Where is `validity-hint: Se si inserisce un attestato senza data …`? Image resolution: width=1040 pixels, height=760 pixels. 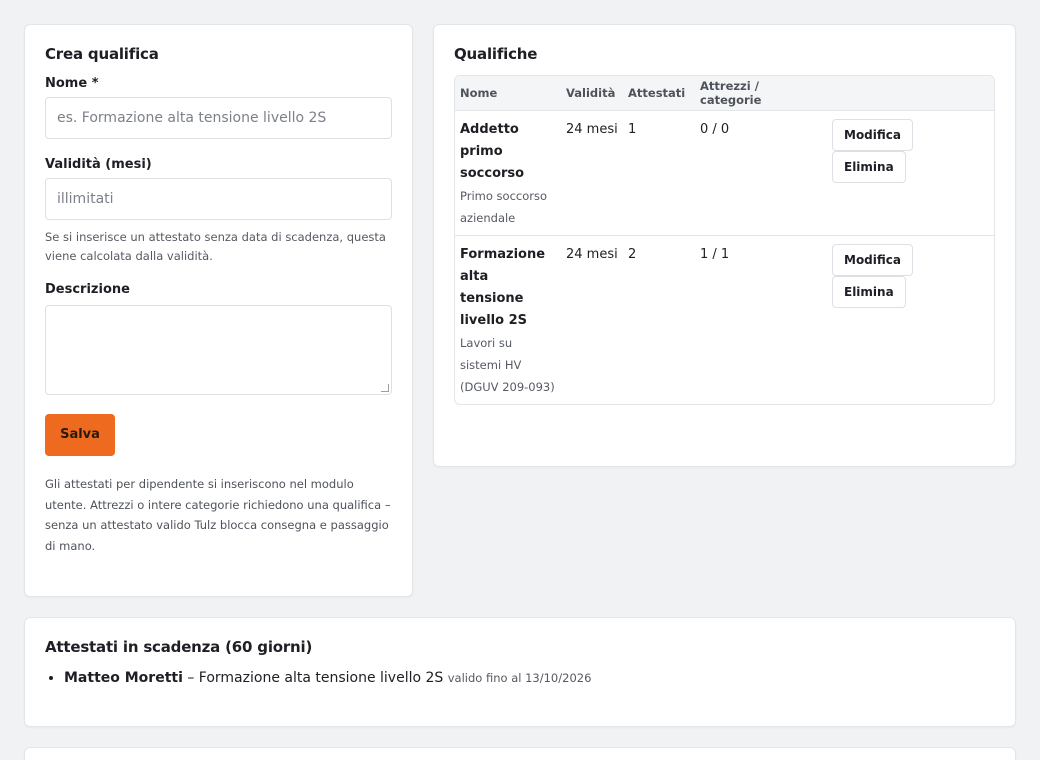 validity-hint: Se si inserisce un attestato senza data … is located at coordinates (215, 246).